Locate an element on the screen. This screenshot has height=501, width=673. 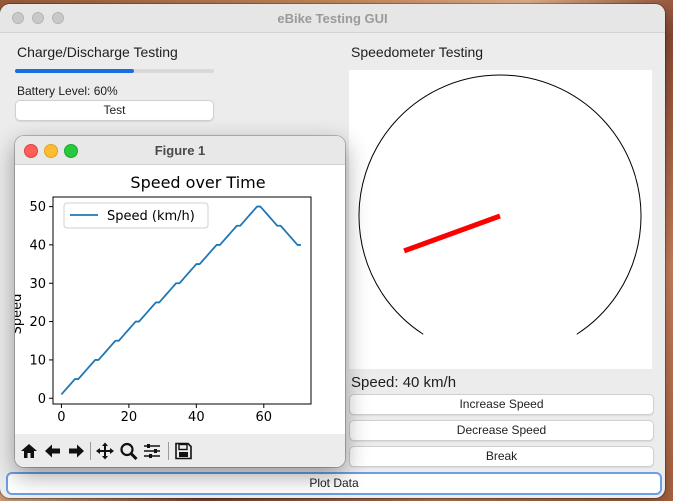
chart-title: Speed over Time is located at coordinates (197, 182).